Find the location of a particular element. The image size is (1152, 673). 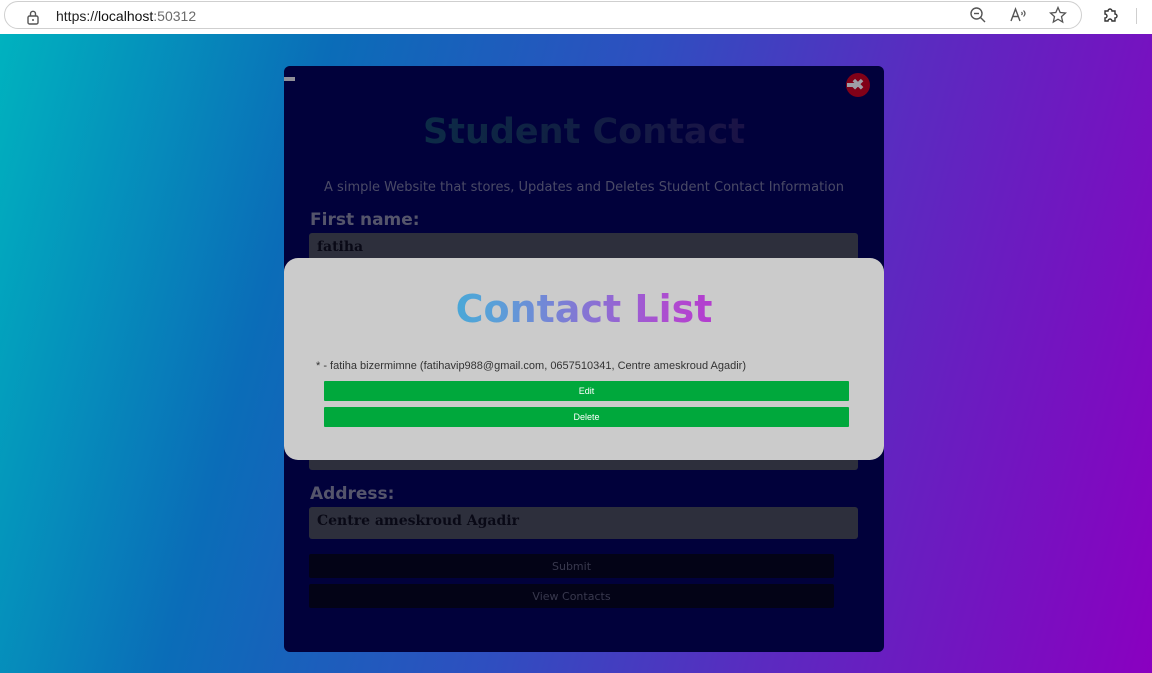

browser-toolbar: https://localhost:50312 is located at coordinates (576, 17).